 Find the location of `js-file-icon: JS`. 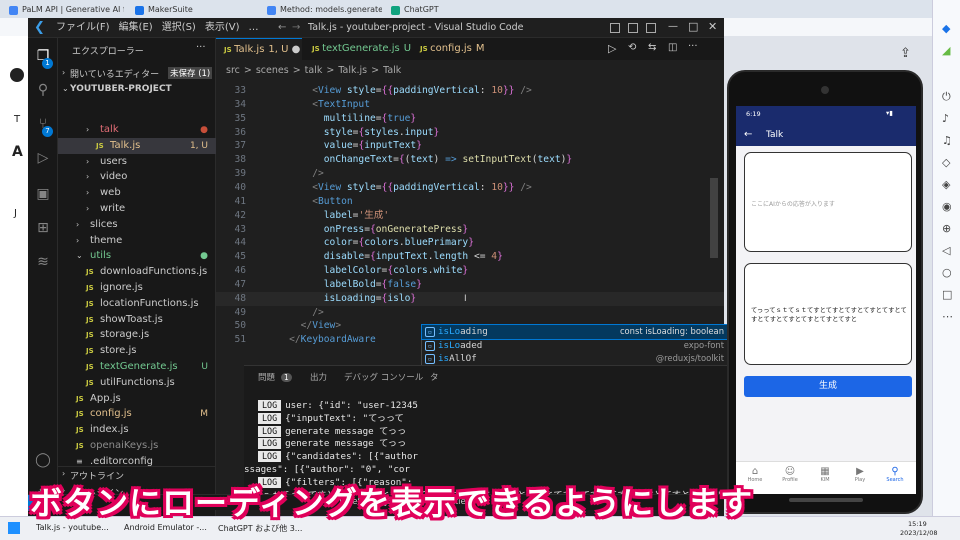

js-file-icon: JS is located at coordinates (90, 319).